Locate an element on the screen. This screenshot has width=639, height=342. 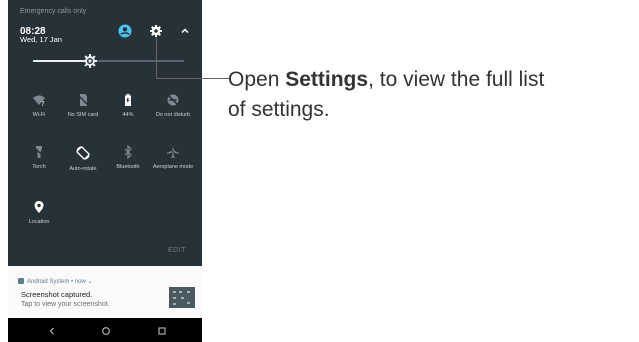
tile-location: Location is located at coordinates (39, 213).